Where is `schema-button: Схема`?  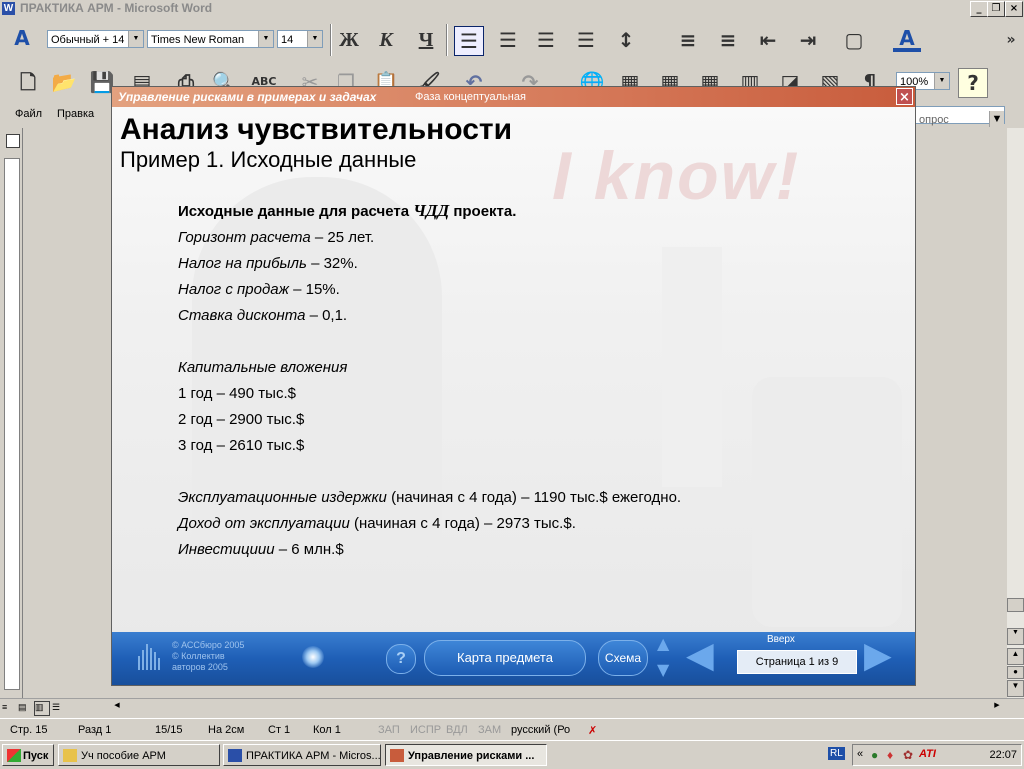 schema-button: Схема is located at coordinates (623, 658).